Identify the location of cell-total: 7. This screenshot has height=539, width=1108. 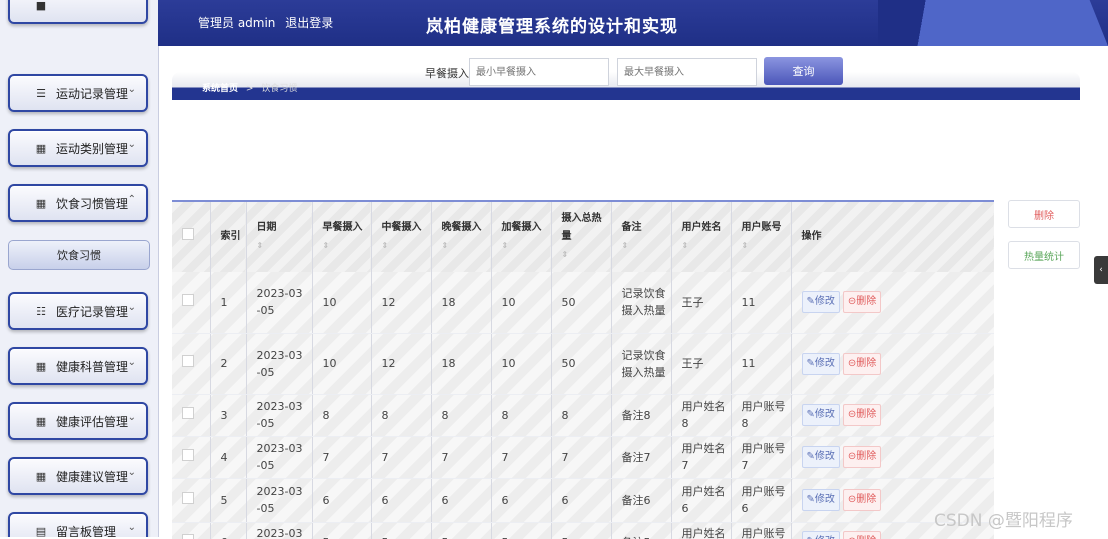
(581, 457).